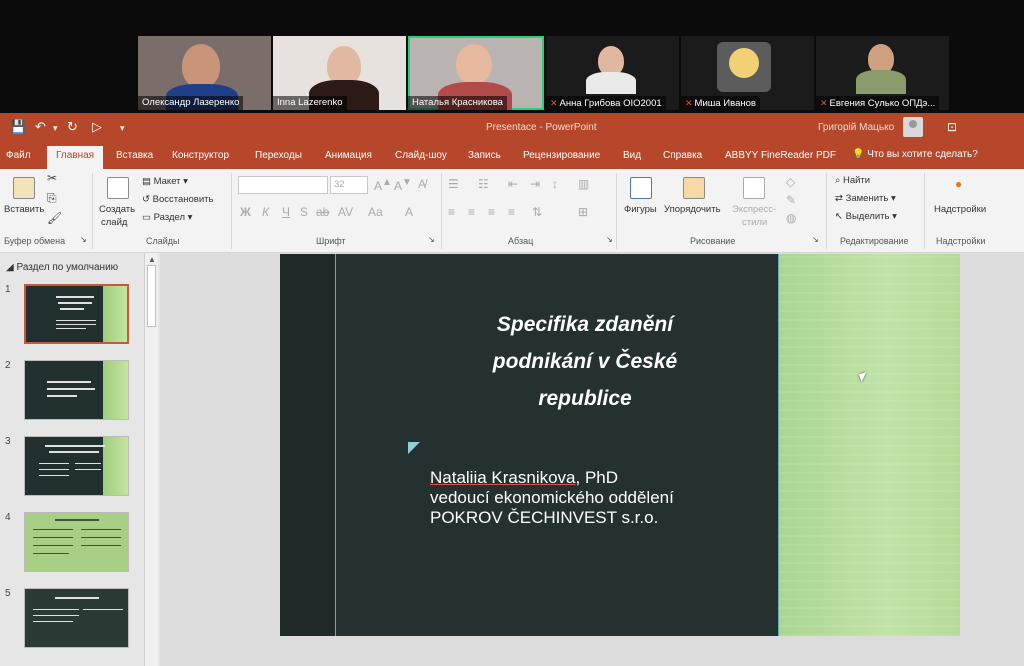 This screenshot has width=1024, height=666. I want to click on numbering-icon: ☷, so click(483, 184).